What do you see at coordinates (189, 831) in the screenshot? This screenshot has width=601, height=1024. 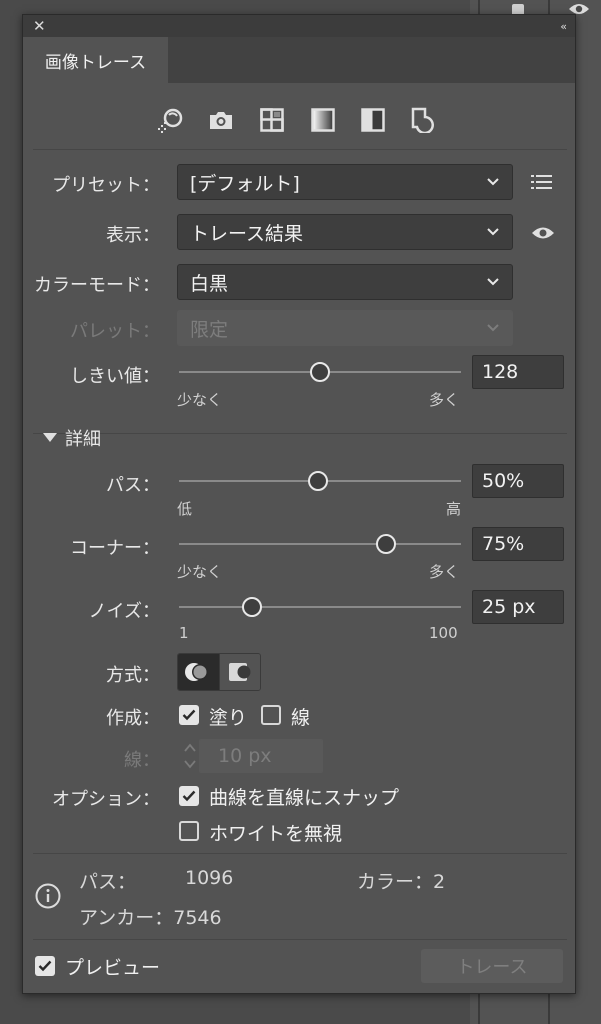 I see `ignore-white-checkbox` at bounding box center [189, 831].